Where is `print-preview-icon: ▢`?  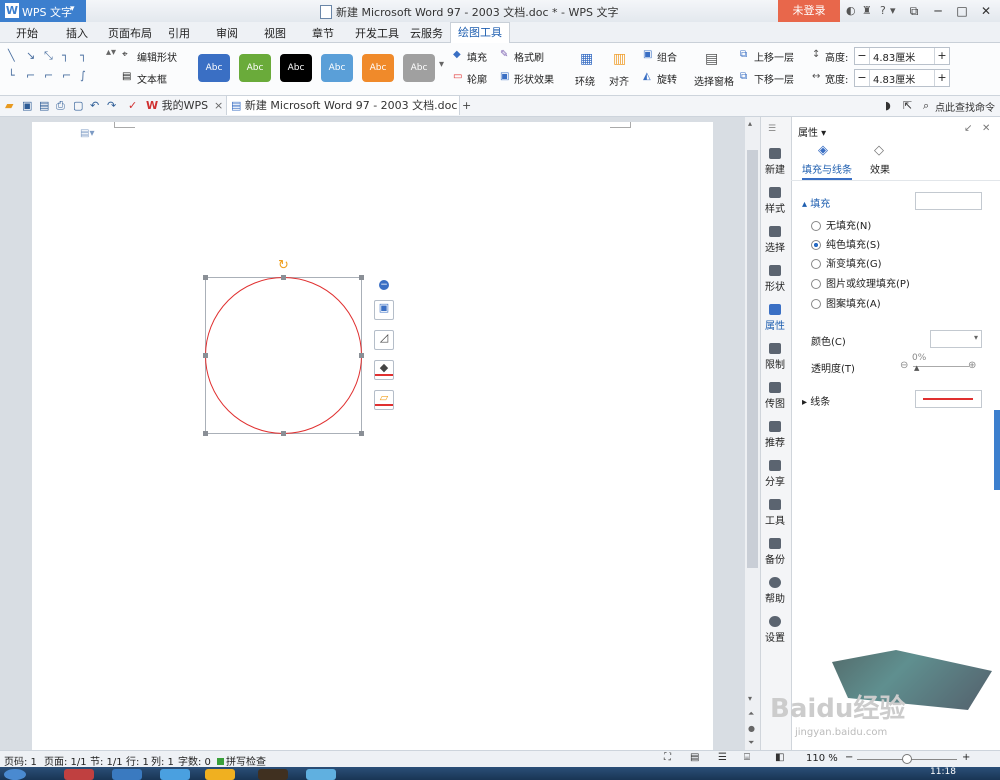 print-preview-icon: ▢ is located at coordinates (78, 105).